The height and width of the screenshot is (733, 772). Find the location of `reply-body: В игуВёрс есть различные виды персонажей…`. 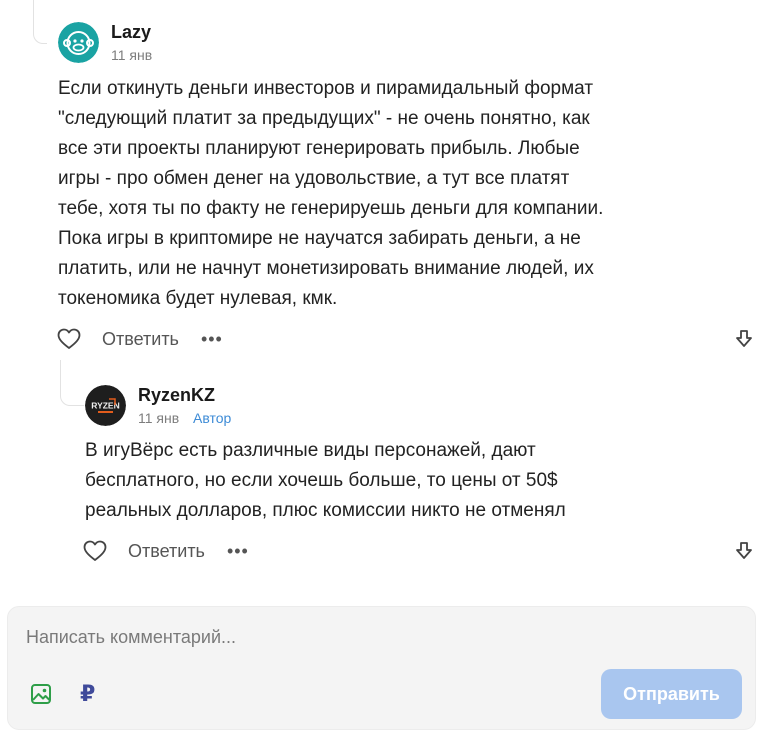

reply-body: В игуВёрс есть различные виды персонажей… is located at coordinates (415, 481).